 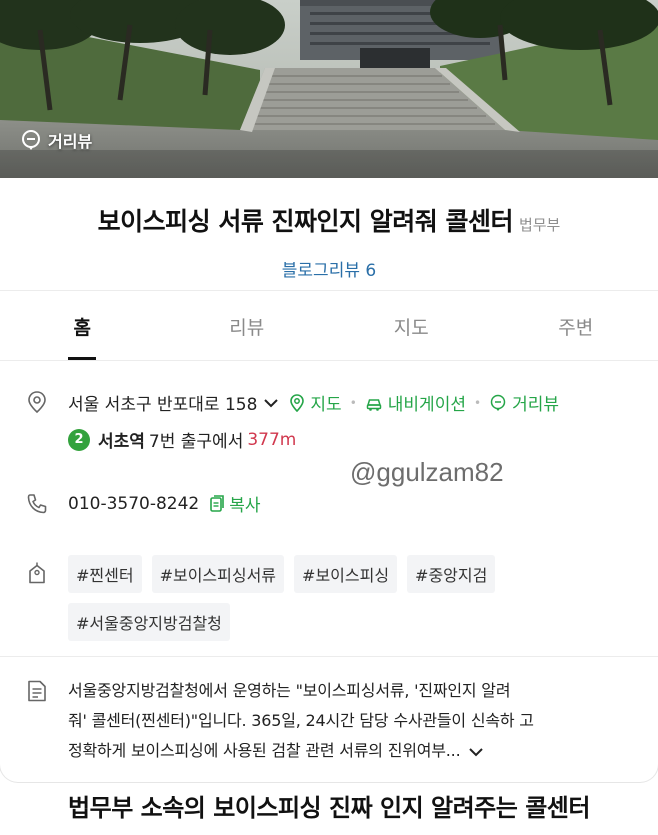 I want to click on place-tabs: 홈 리뷰 지도 주변, so click(x=329, y=326).